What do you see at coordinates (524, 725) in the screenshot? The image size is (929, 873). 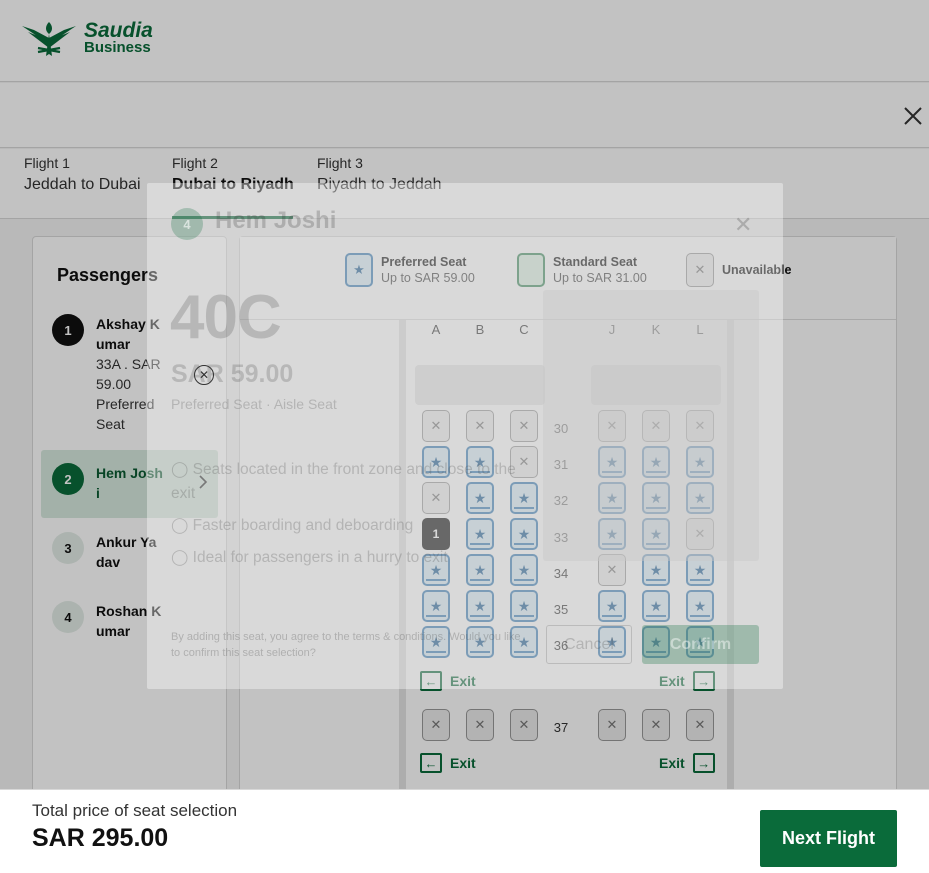 I see `seat-37c: ✕` at bounding box center [524, 725].